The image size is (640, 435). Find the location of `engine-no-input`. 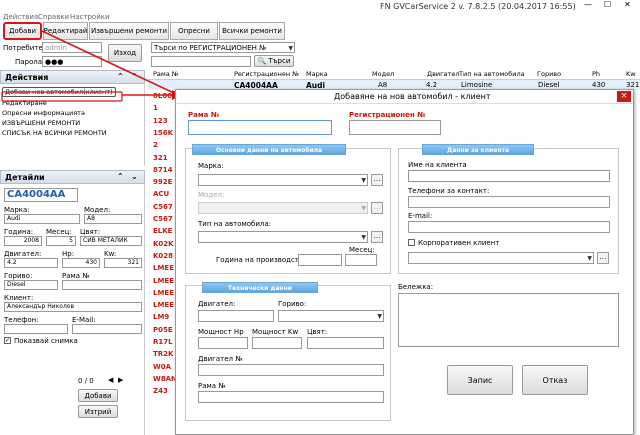

engine-no-input is located at coordinates (291, 370).